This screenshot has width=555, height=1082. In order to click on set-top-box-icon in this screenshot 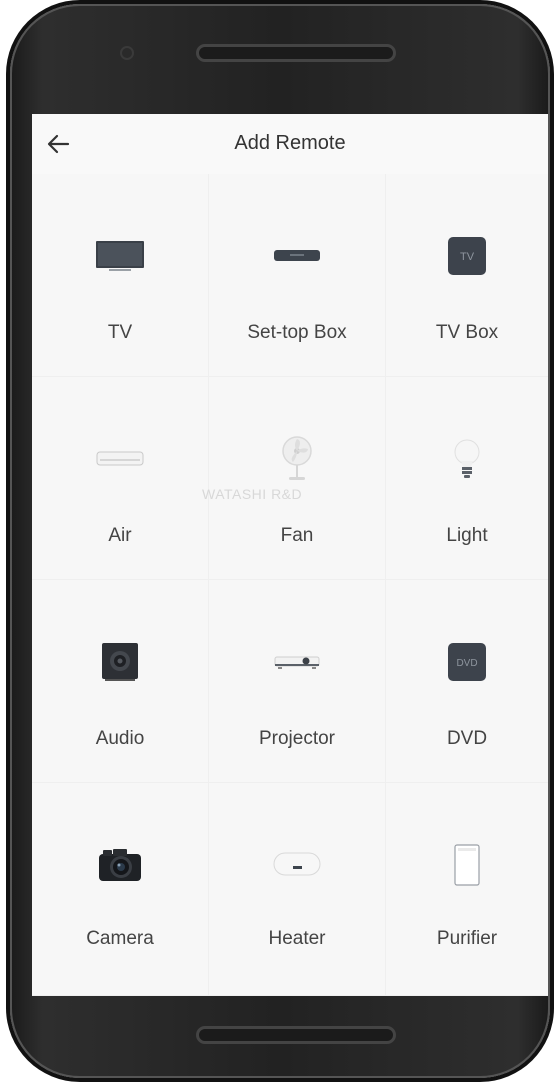, I will do `click(297, 256)`.